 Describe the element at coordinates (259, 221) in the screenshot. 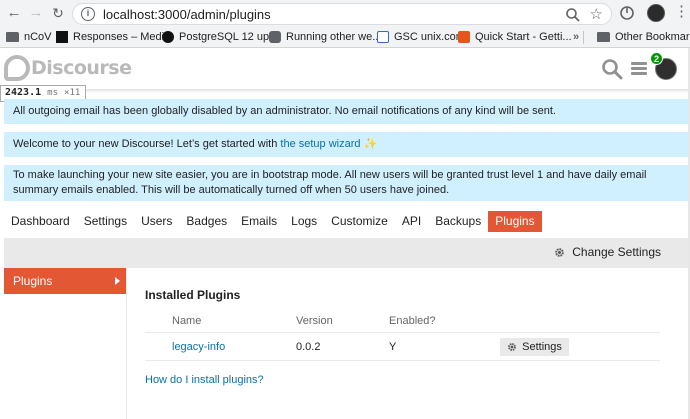

I see `tab-emails: Emails` at that location.